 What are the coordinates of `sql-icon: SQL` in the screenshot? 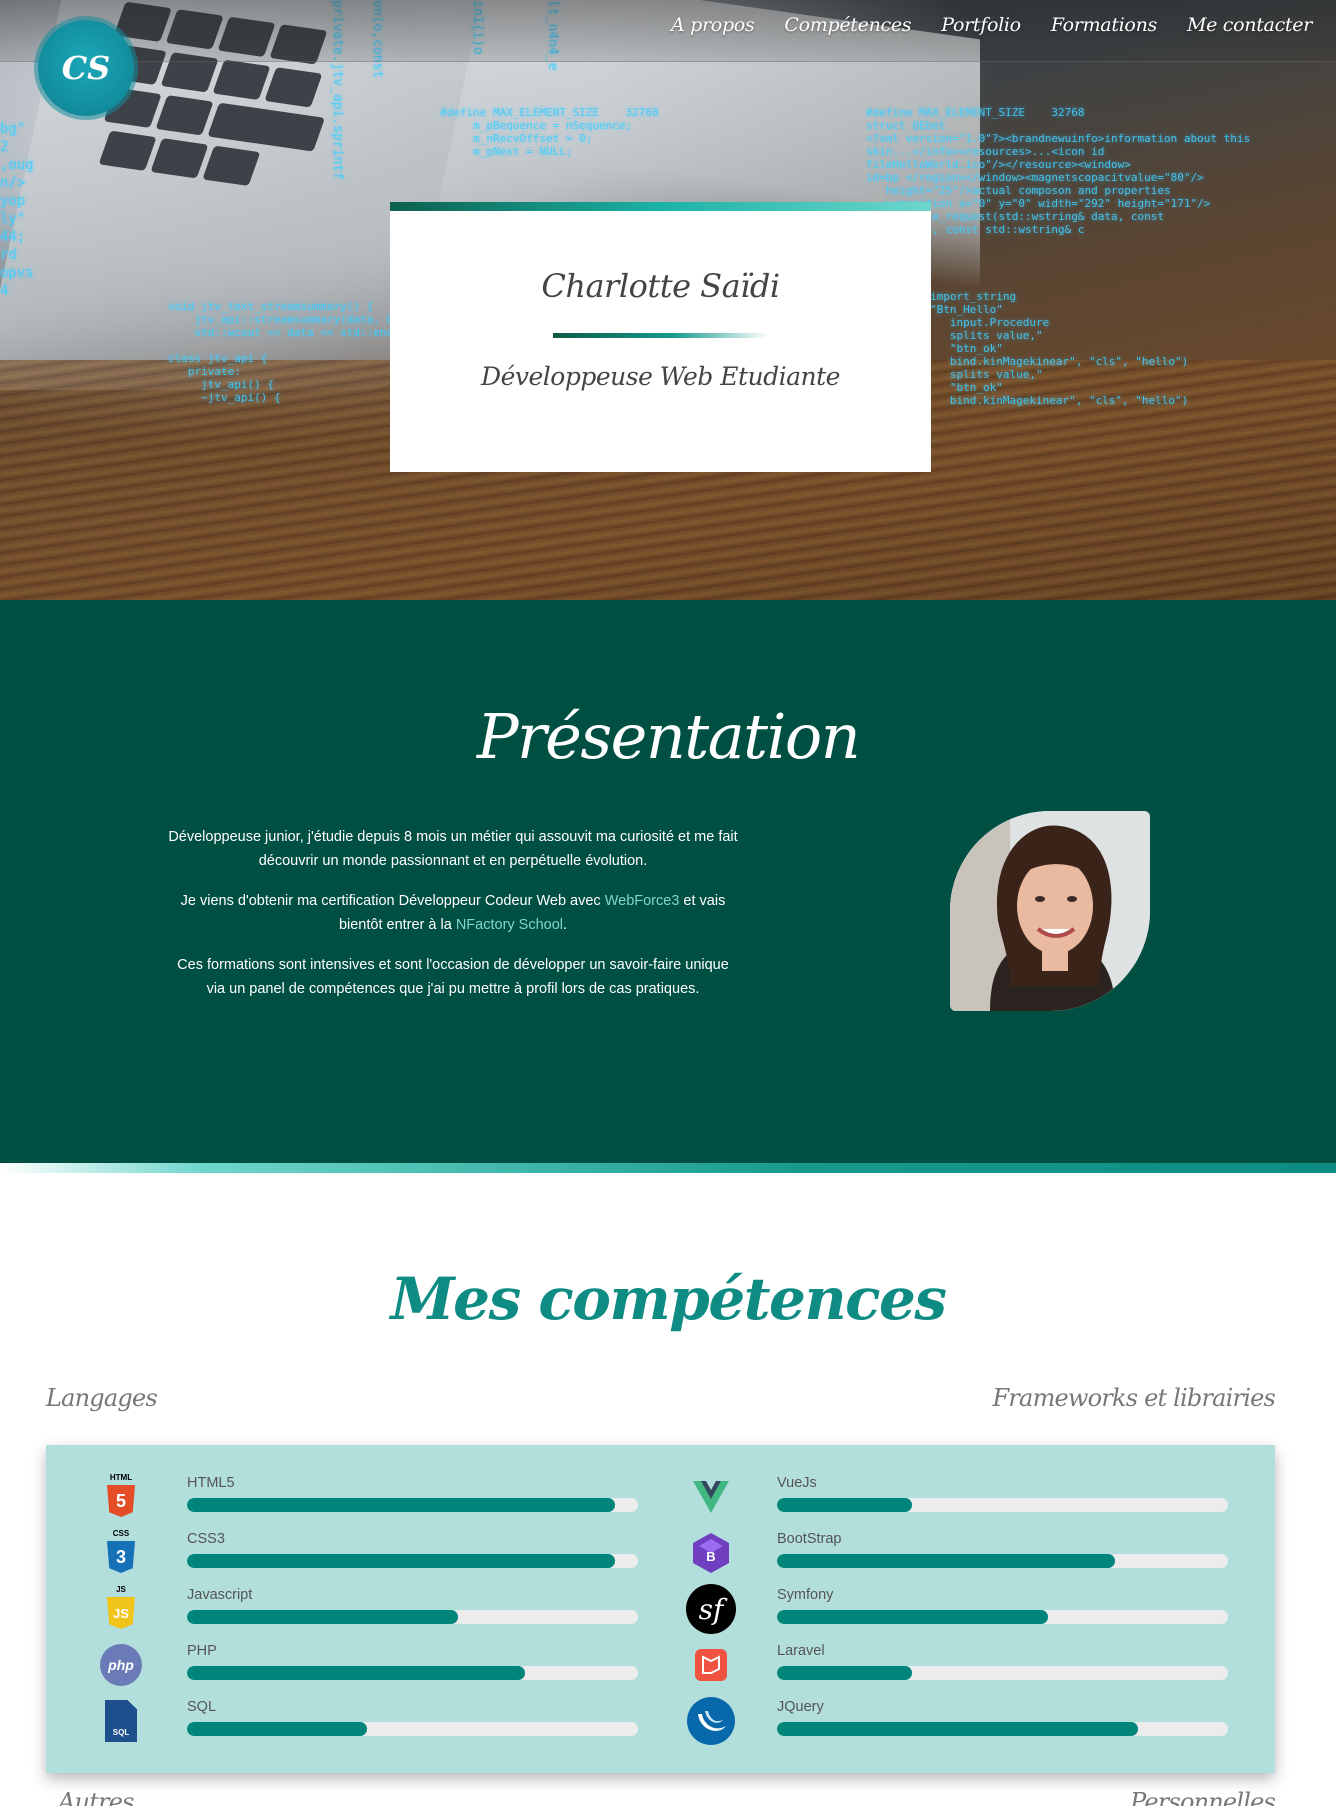 It's located at (121, 1721).